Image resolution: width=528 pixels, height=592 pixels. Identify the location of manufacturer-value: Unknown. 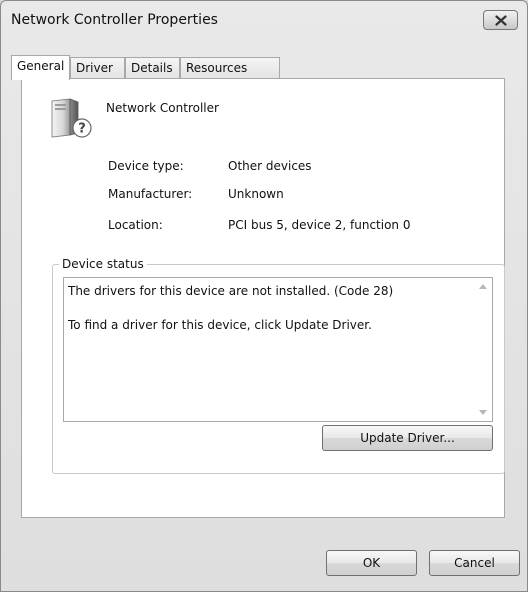
(256, 194).